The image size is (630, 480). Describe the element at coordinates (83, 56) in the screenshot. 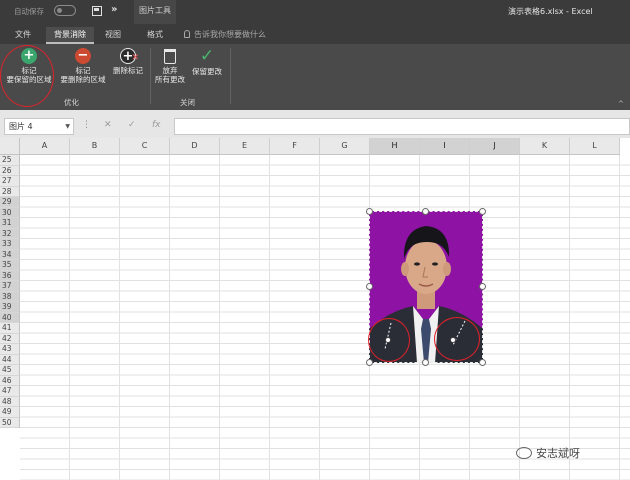

I see `minus-icon: −` at that location.